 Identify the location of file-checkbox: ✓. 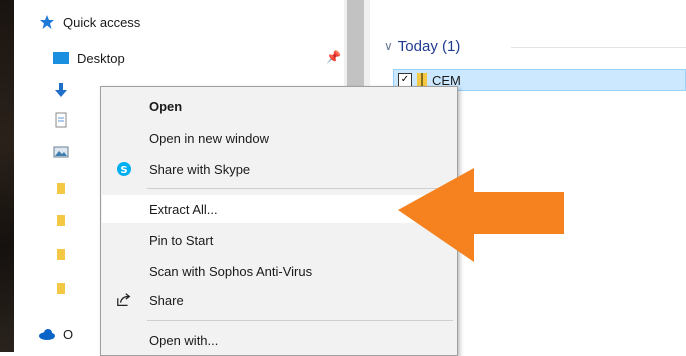
(405, 80).